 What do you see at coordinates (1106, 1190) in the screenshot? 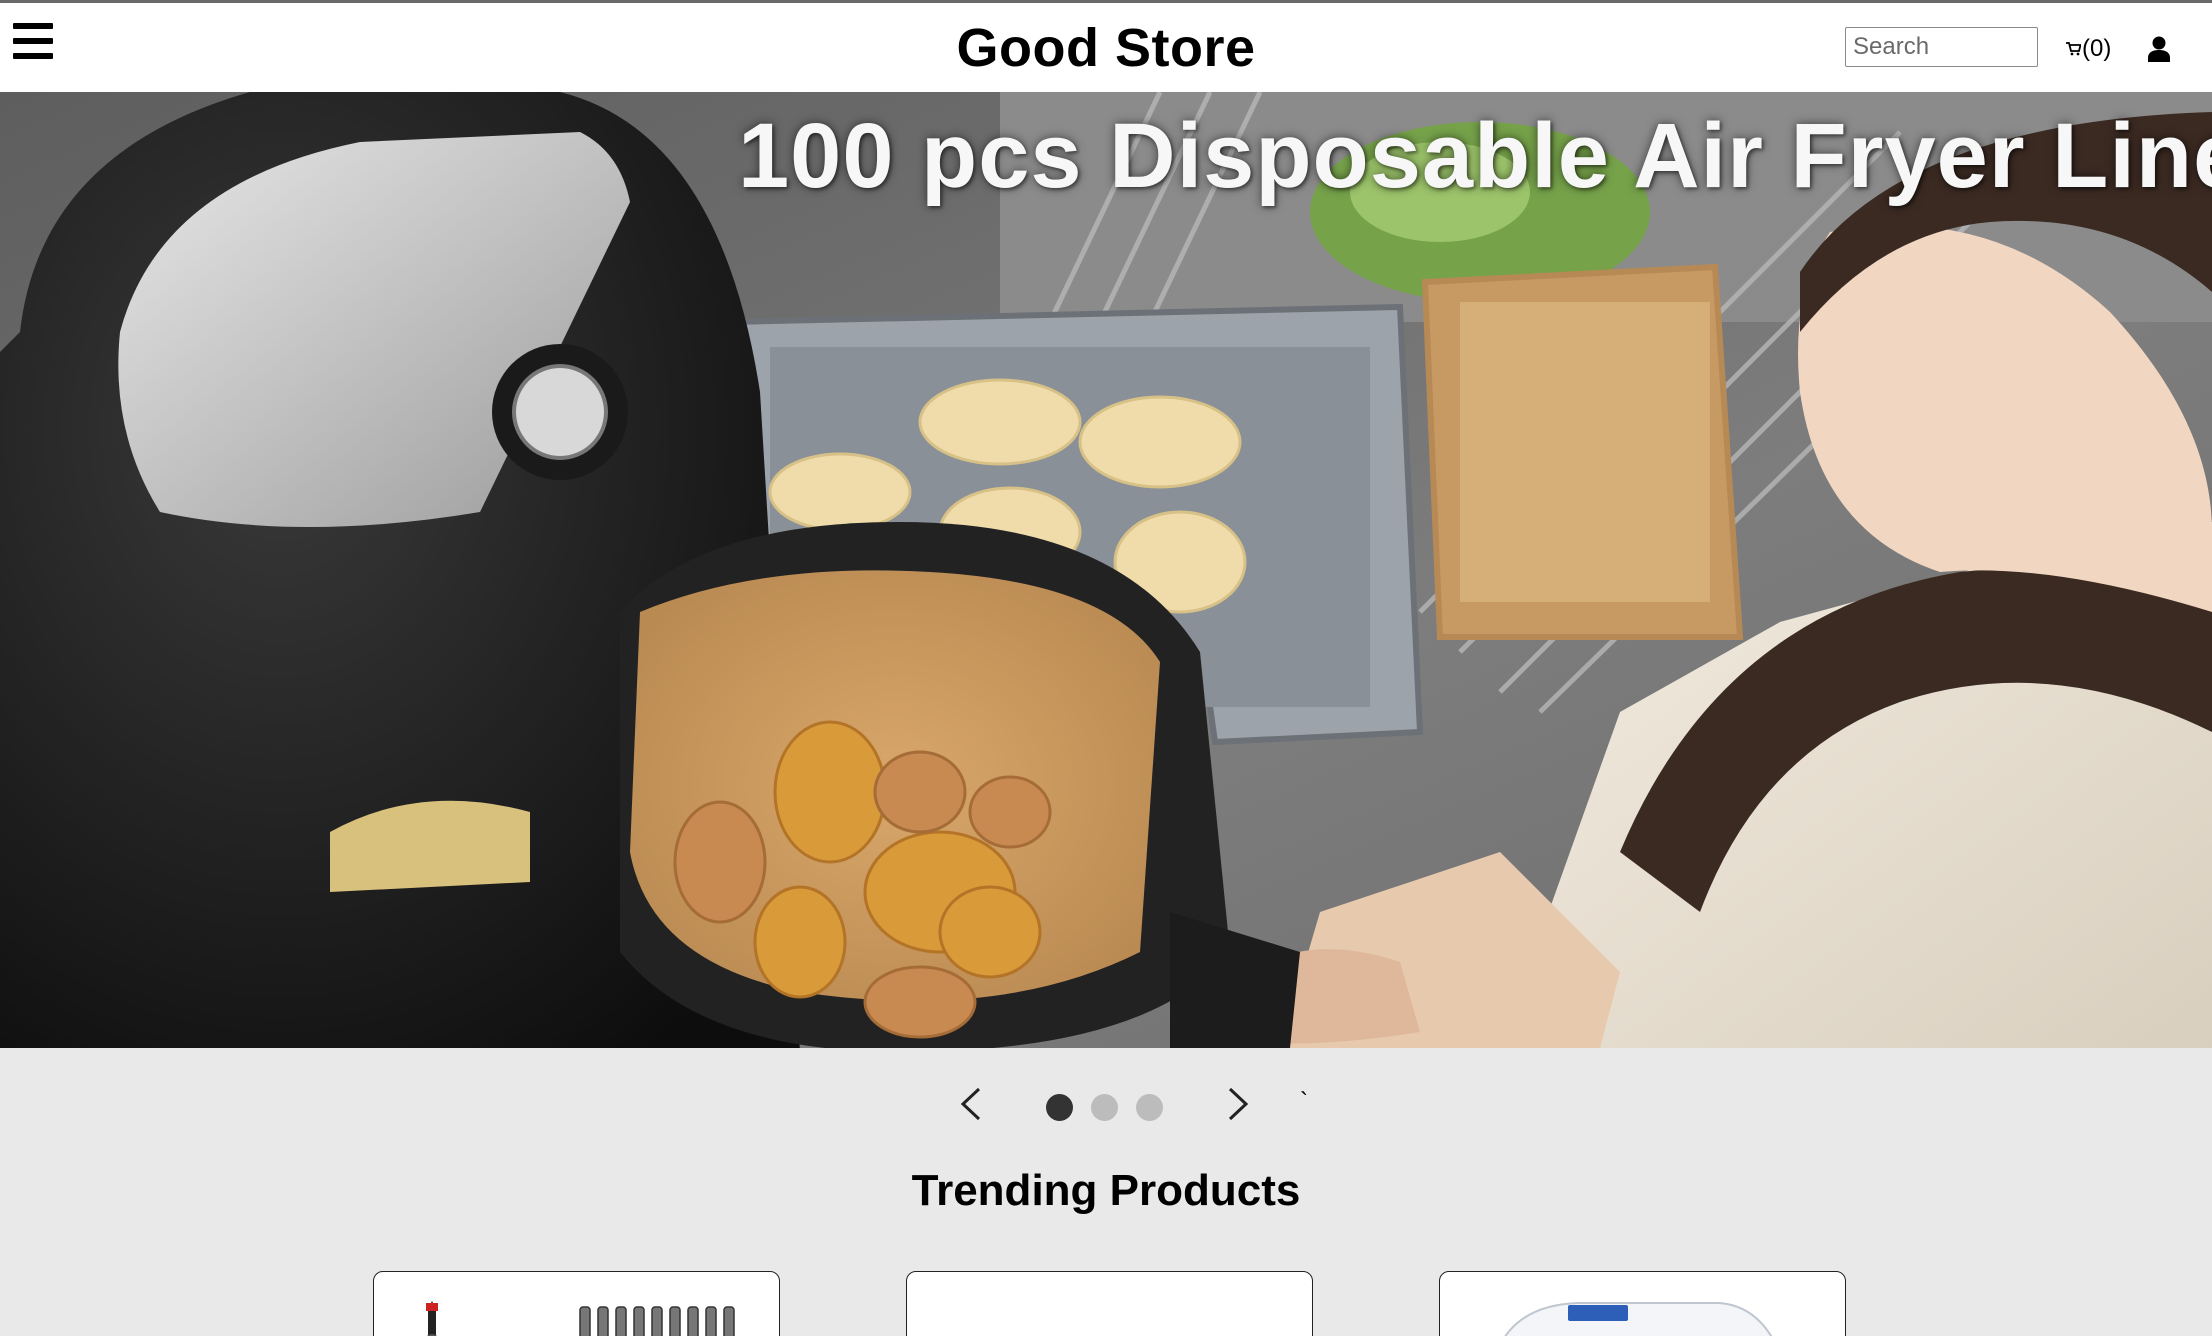
I see `trending-products-title: Trending Products` at bounding box center [1106, 1190].